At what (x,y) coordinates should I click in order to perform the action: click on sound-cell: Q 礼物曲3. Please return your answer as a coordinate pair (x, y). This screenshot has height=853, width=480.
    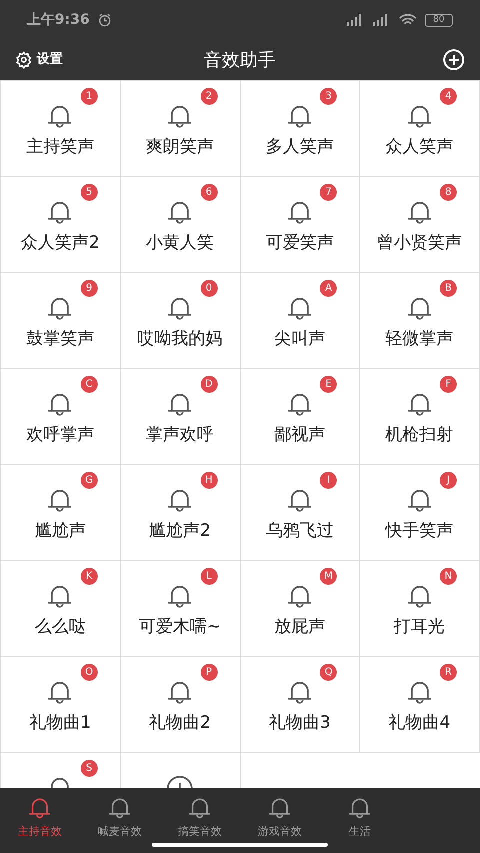
    Looking at the image, I should click on (300, 705).